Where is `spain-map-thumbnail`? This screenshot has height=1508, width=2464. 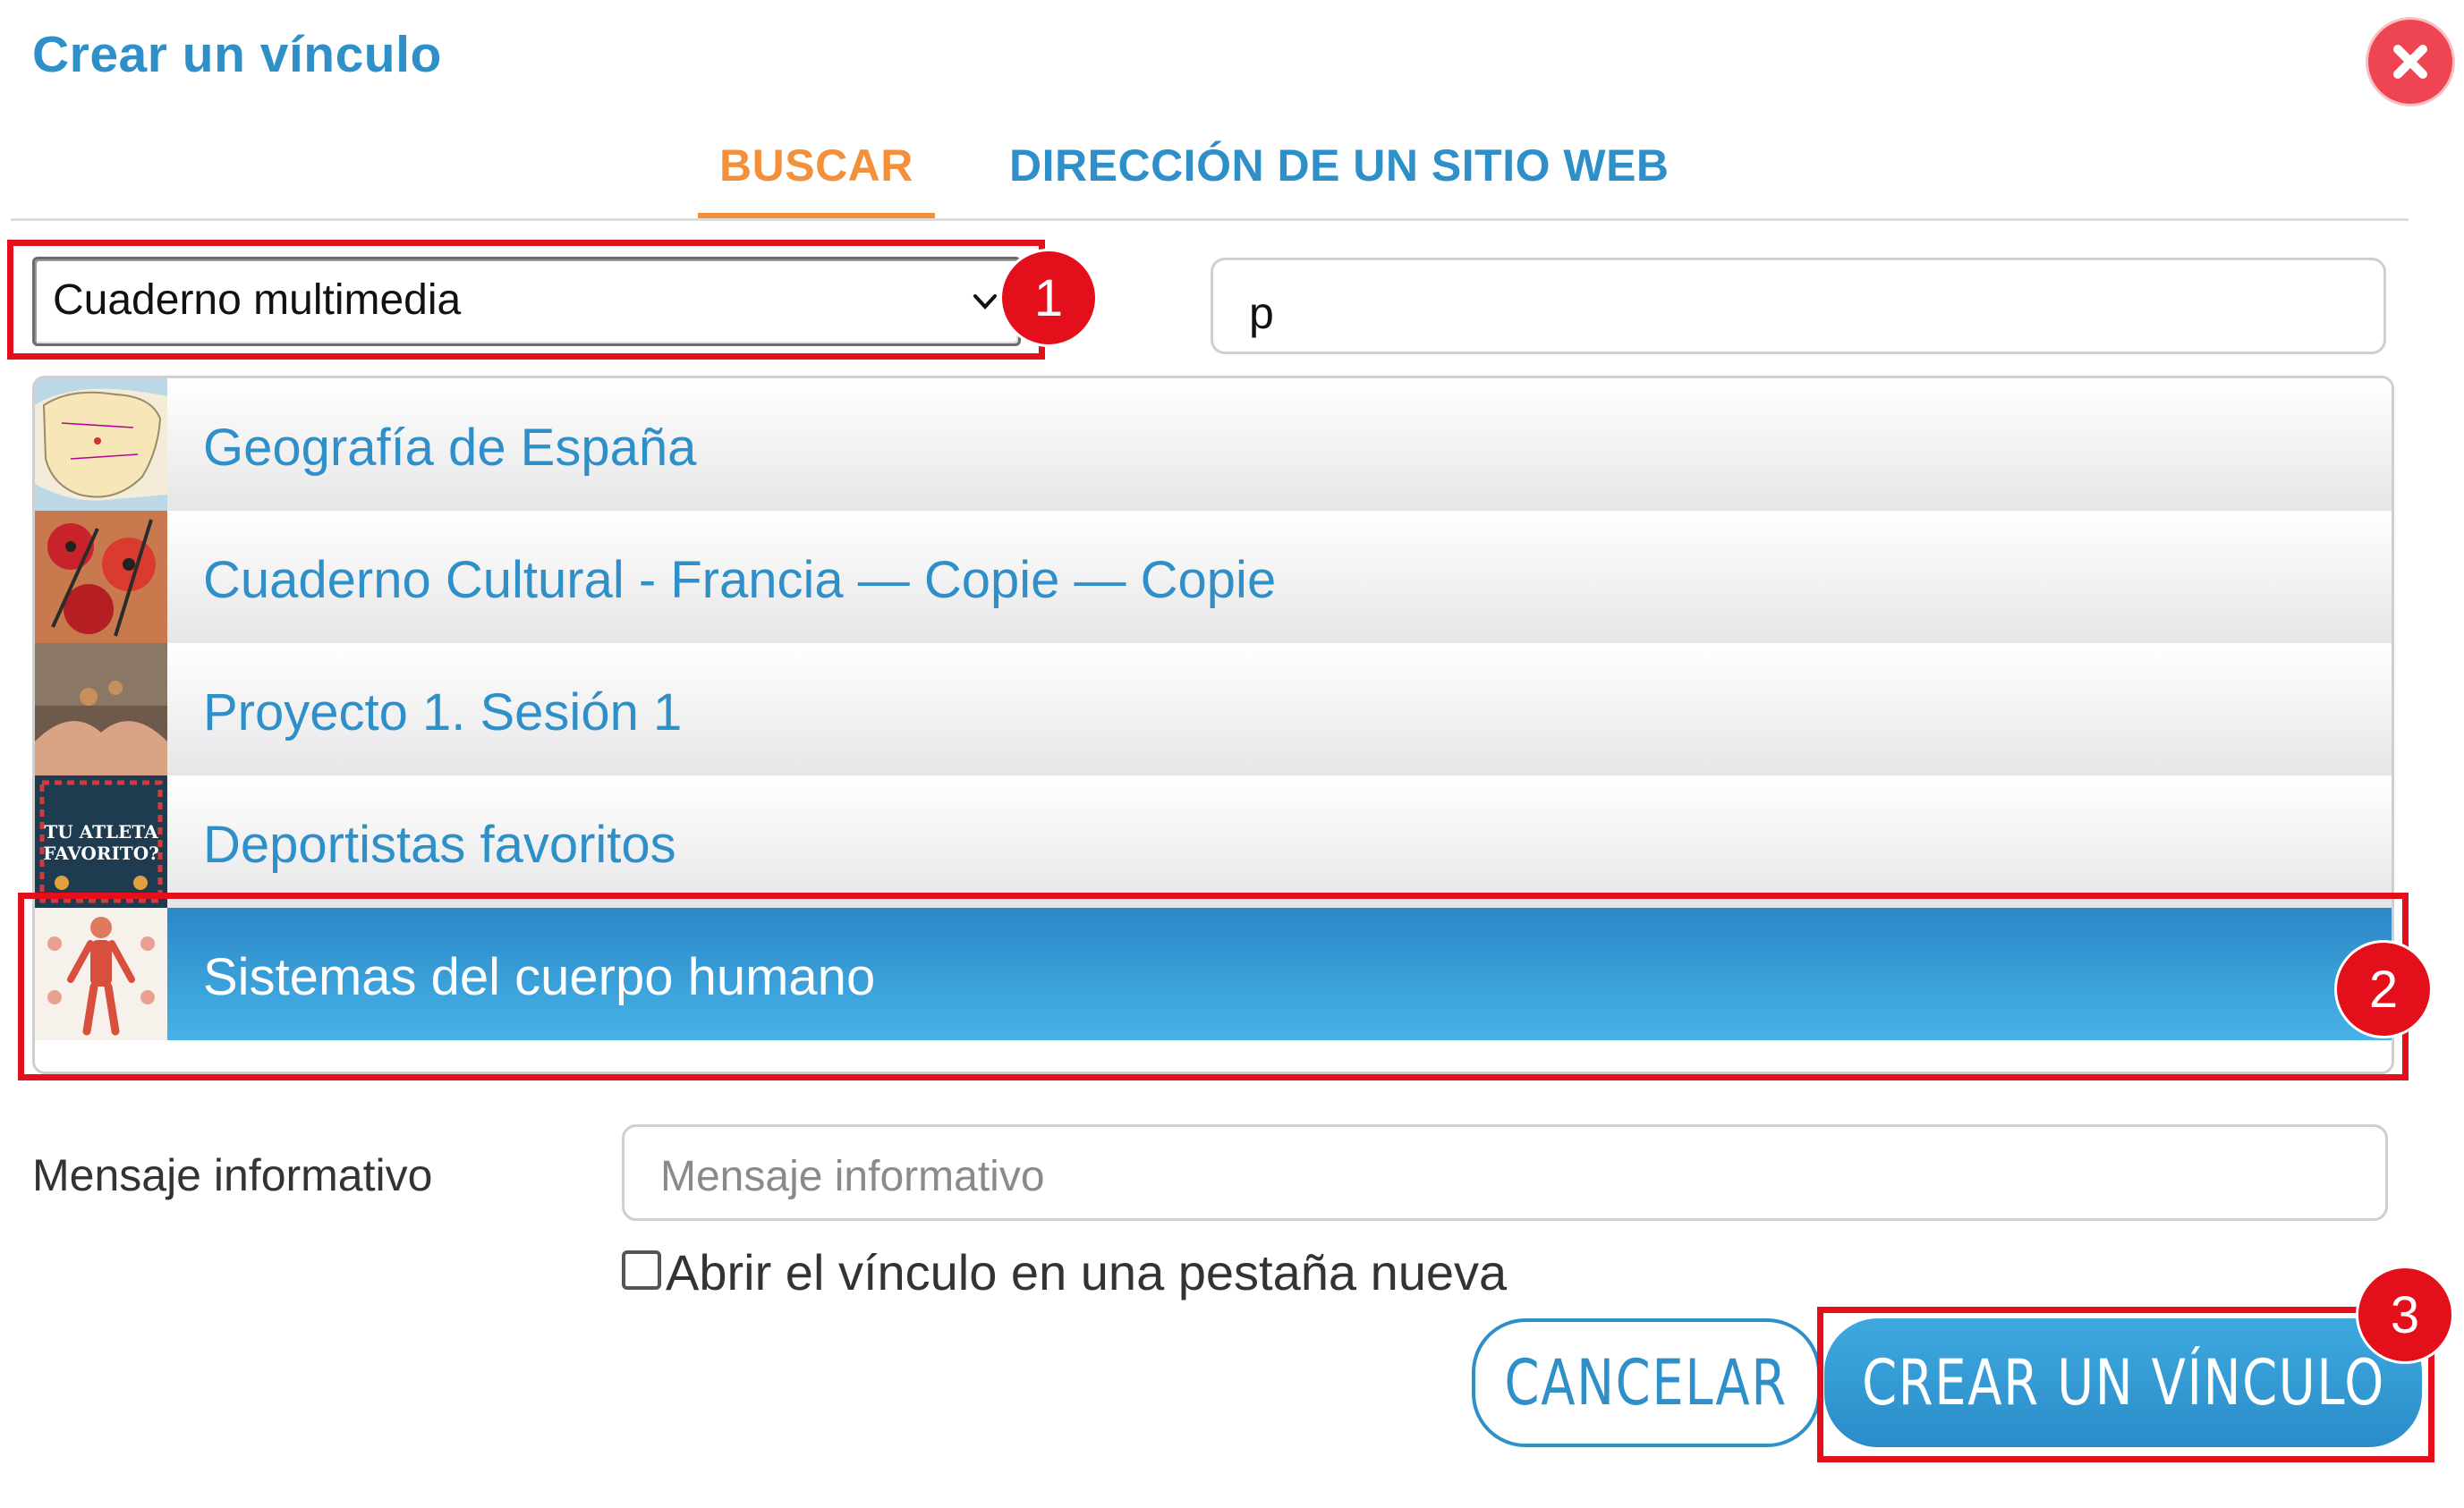
spain-map-thumbnail is located at coordinates (101, 444).